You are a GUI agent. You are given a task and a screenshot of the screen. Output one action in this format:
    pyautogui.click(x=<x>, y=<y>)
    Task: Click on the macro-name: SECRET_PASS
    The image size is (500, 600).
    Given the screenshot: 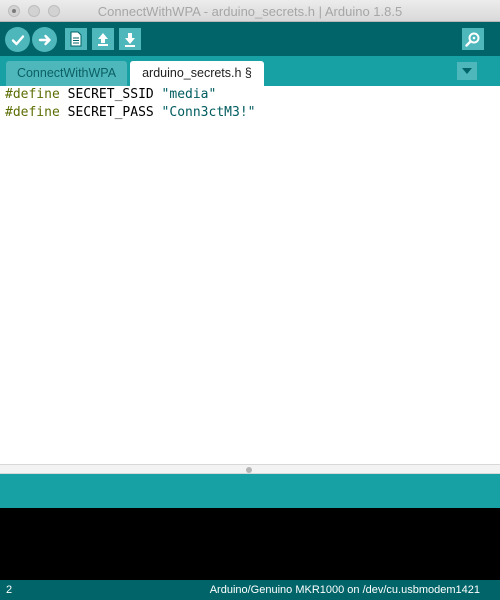 What is the action you would take?
    pyautogui.click(x=110, y=112)
    